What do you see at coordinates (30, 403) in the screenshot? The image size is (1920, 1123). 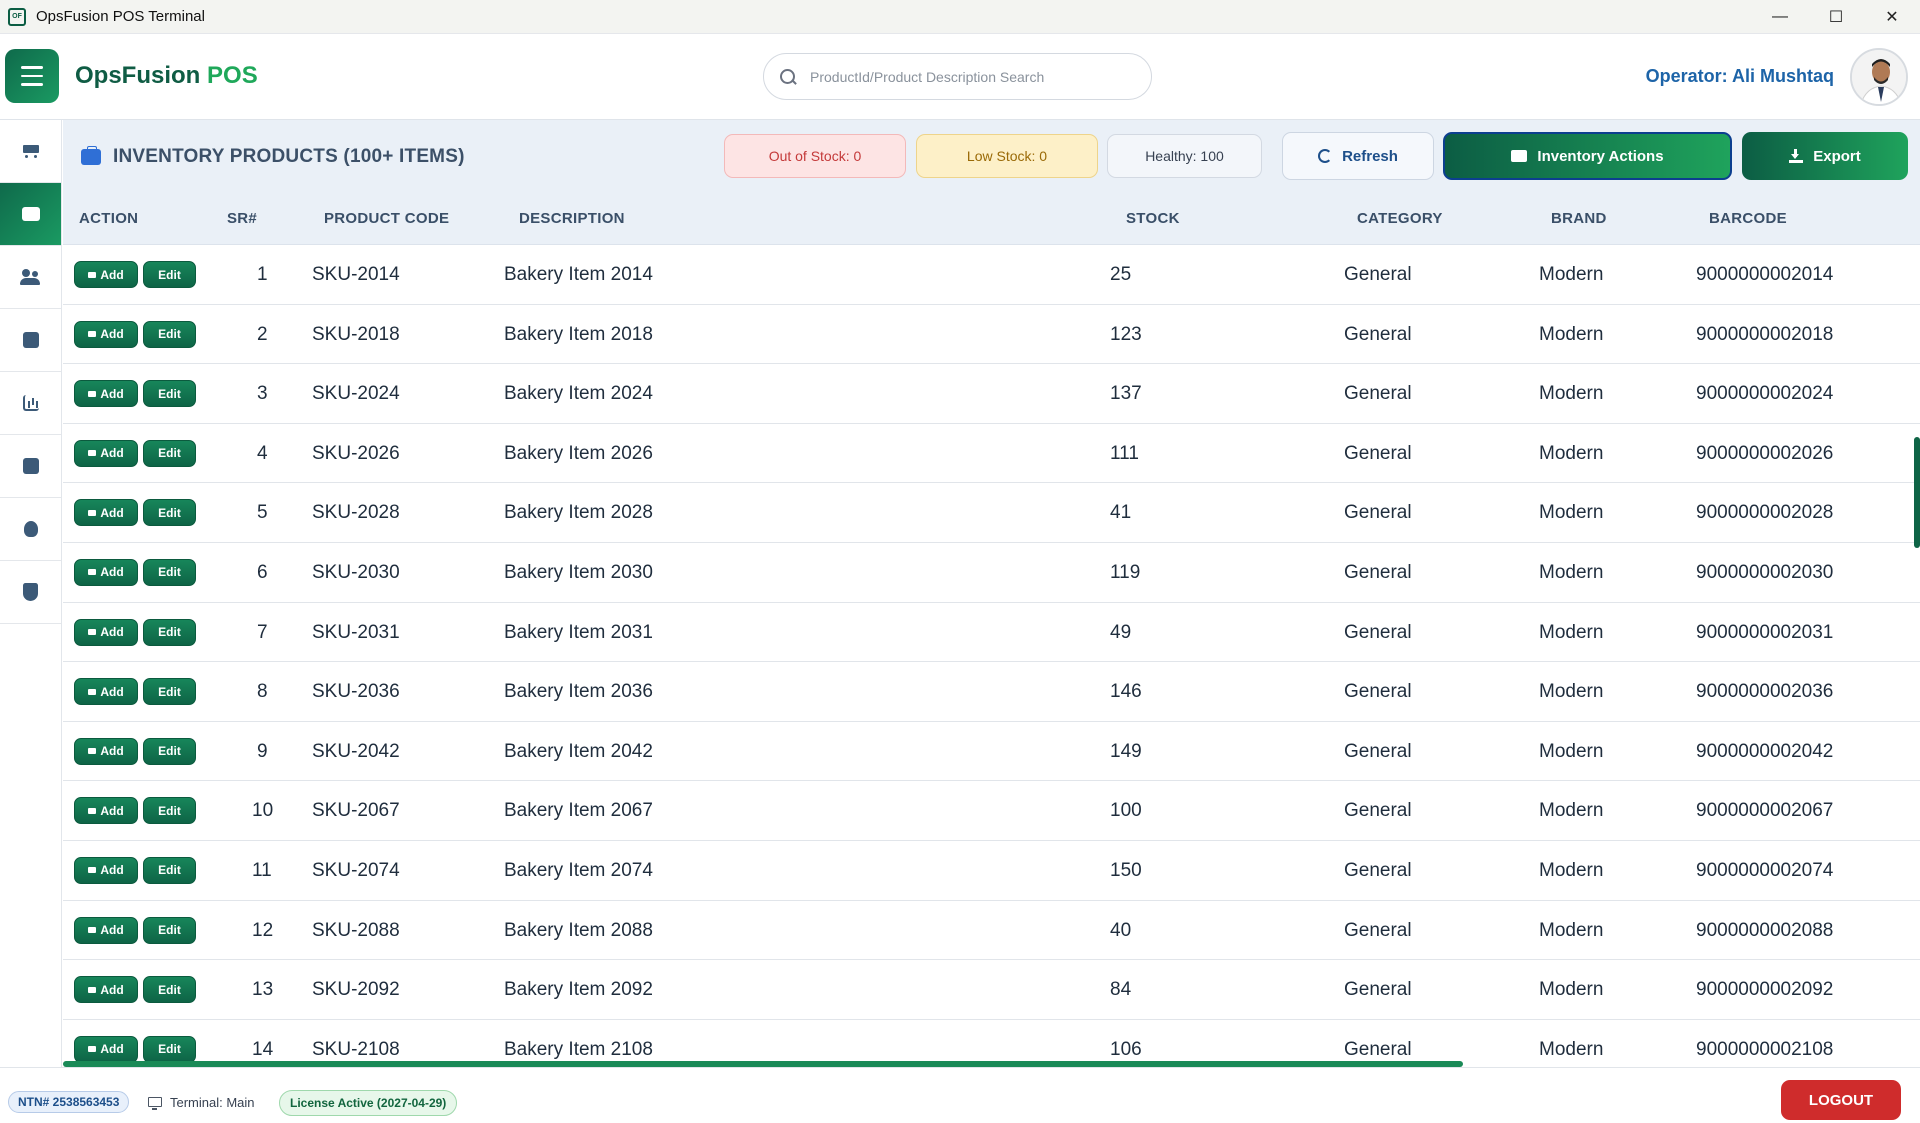 I see `sidebar-item-reports` at bounding box center [30, 403].